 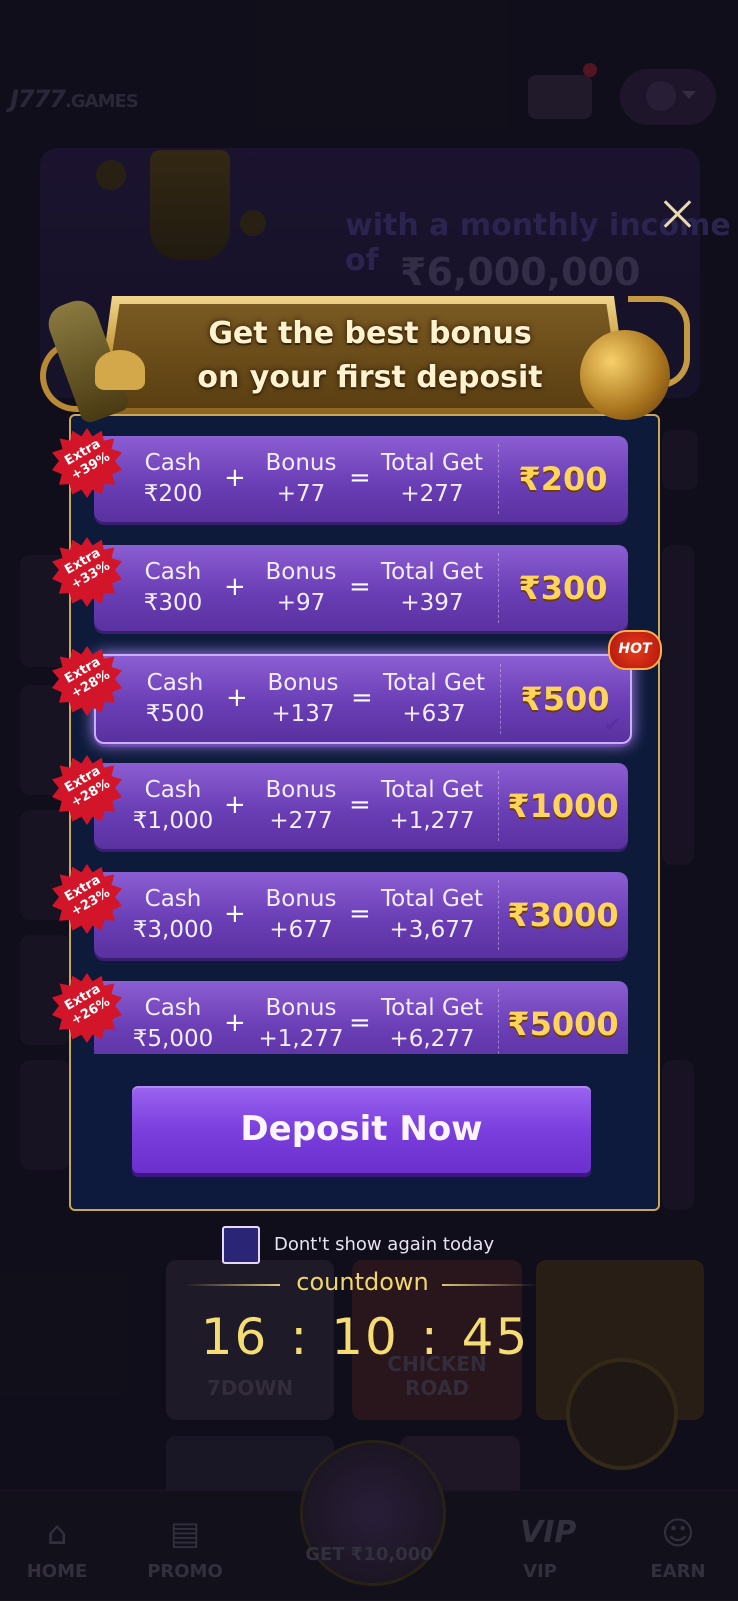 What do you see at coordinates (301, 914) in the screenshot?
I see `bonus-column: Bonus +677` at bounding box center [301, 914].